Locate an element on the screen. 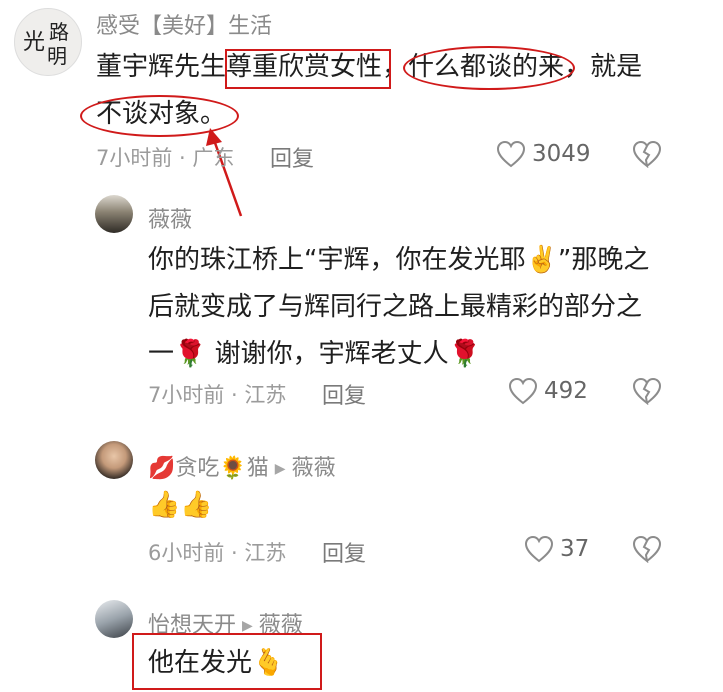 The width and height of the screenshot is (723, 692). comment-username: 💋贪吃🌻猫 ▶ 薇薇 is located at coordinates (242, 466).